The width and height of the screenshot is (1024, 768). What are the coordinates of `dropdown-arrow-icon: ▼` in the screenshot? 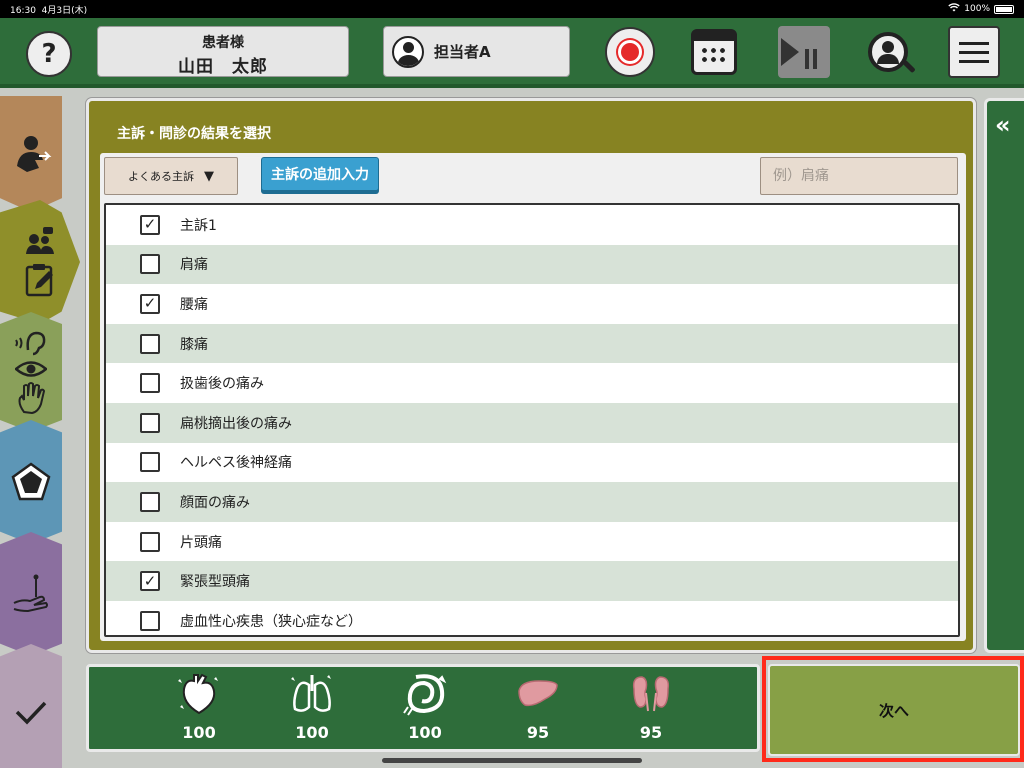 It's located at (209, 176).